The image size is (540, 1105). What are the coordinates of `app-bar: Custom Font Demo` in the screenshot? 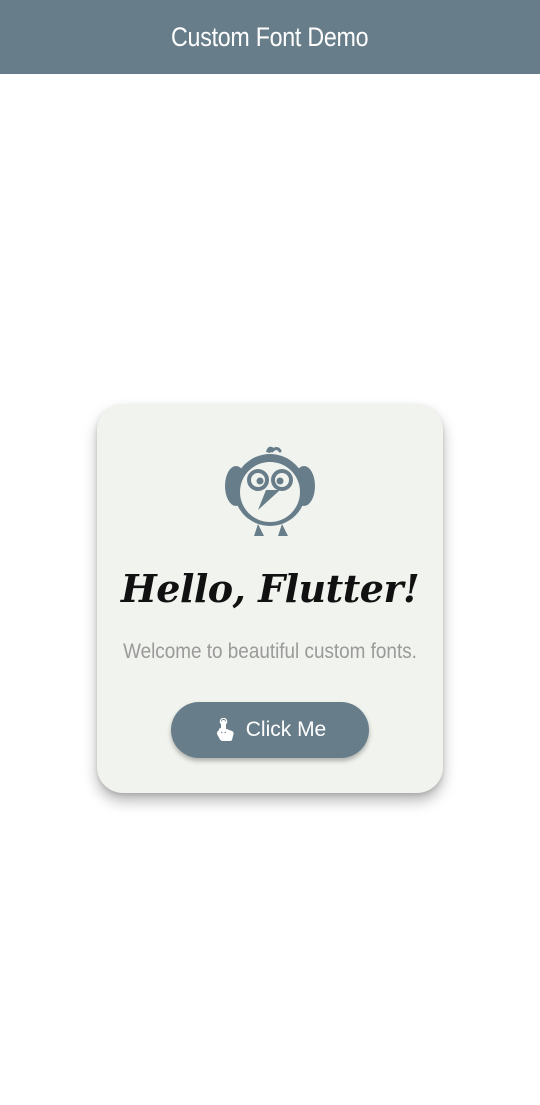 It's located at (270, 37).